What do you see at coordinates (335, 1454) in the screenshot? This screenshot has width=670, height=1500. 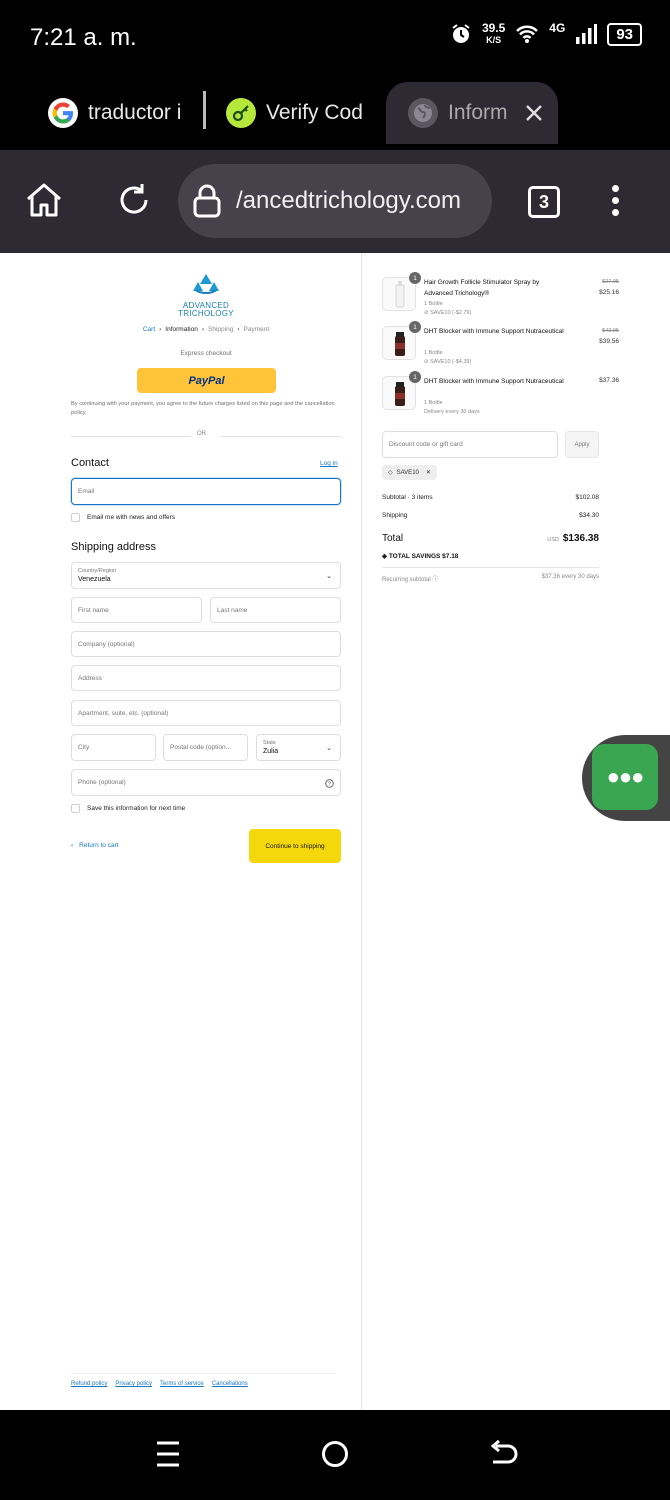 I see `home-nav-icon` at bounding box center [335, 1454].